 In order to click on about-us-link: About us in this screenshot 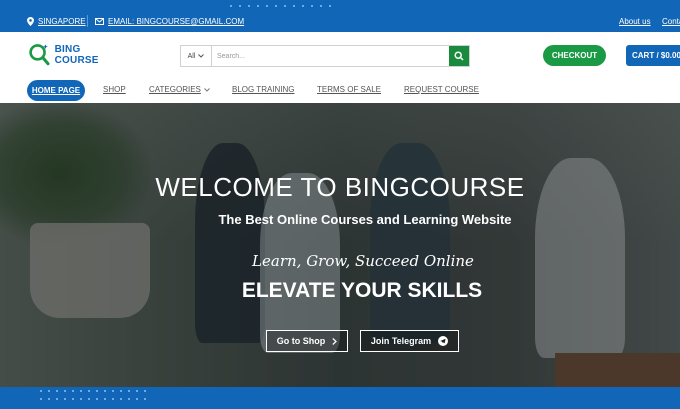, I will do `click(635, 21)`.